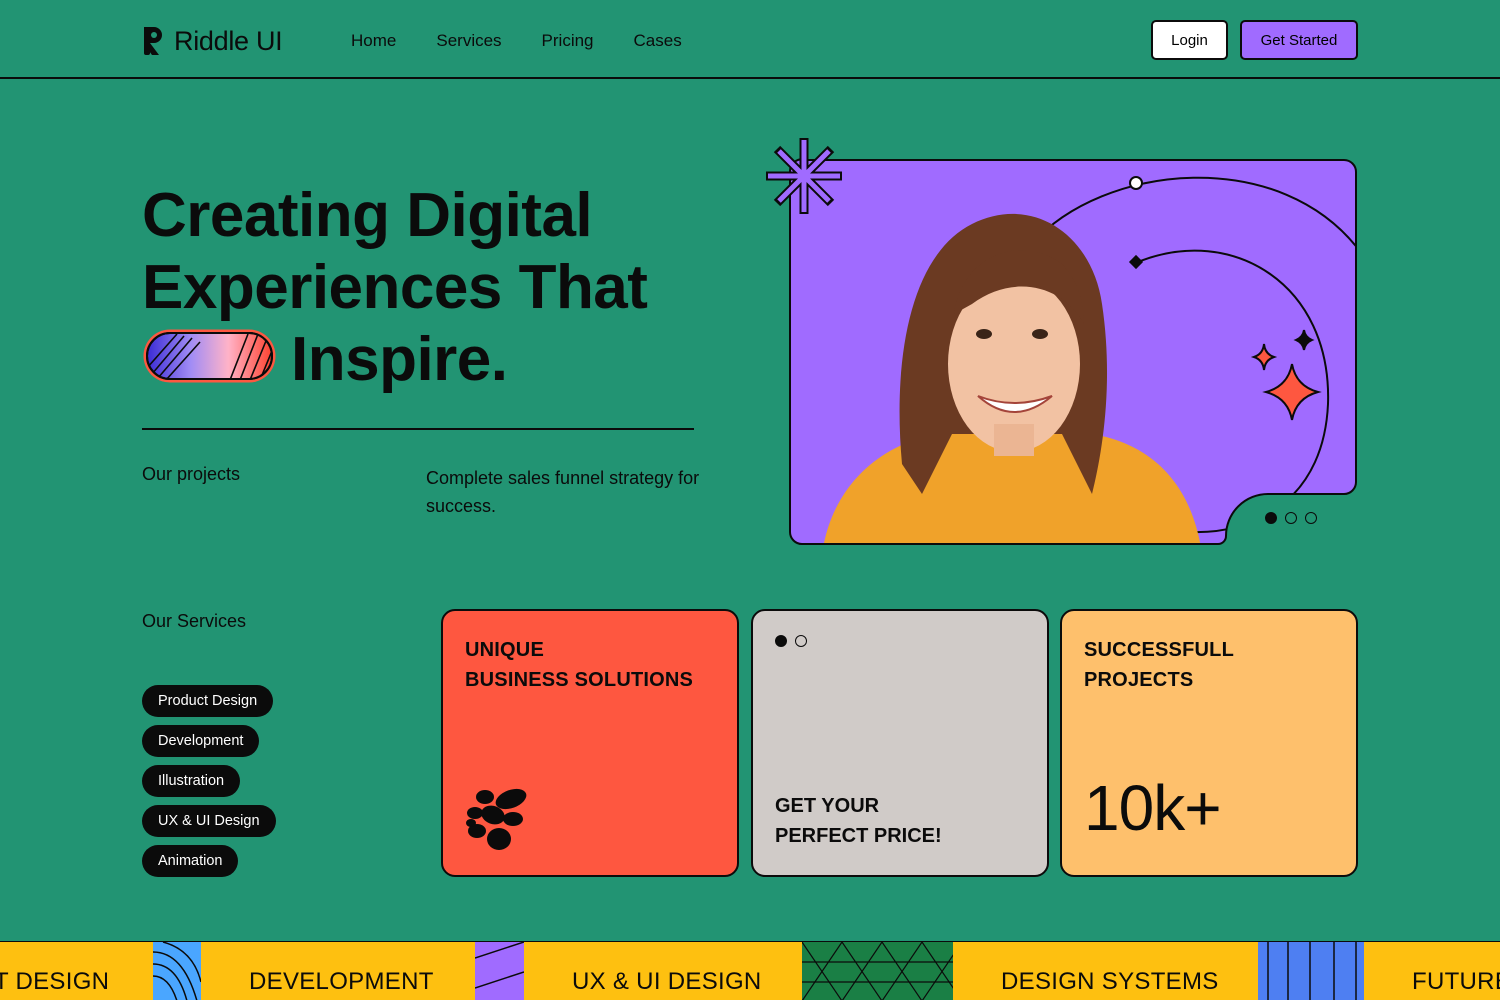 The height and width of the screenshot is (1000, 1500). I want to click on nav-services: Services, so click(468, 41).